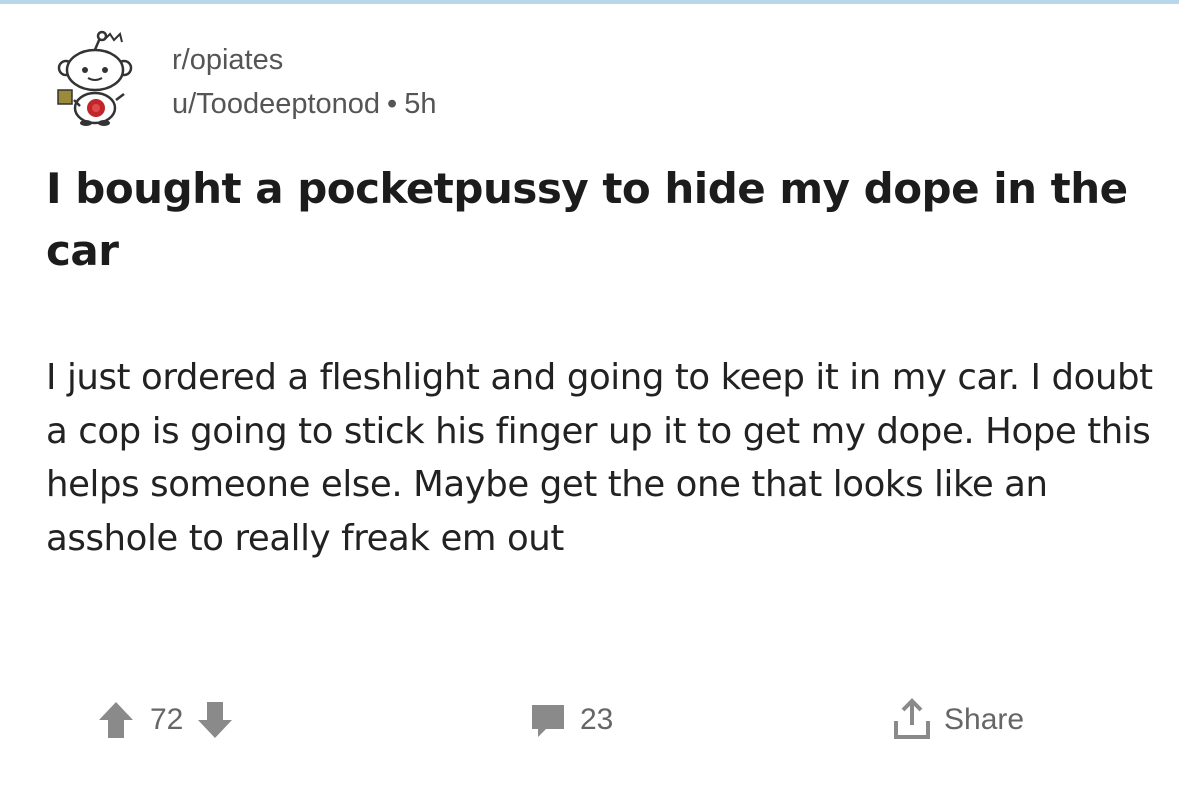  Describe the element at coordinates (276, 104) in the screenshot. I see `author-link: u/Toodeeptonod` at that location.